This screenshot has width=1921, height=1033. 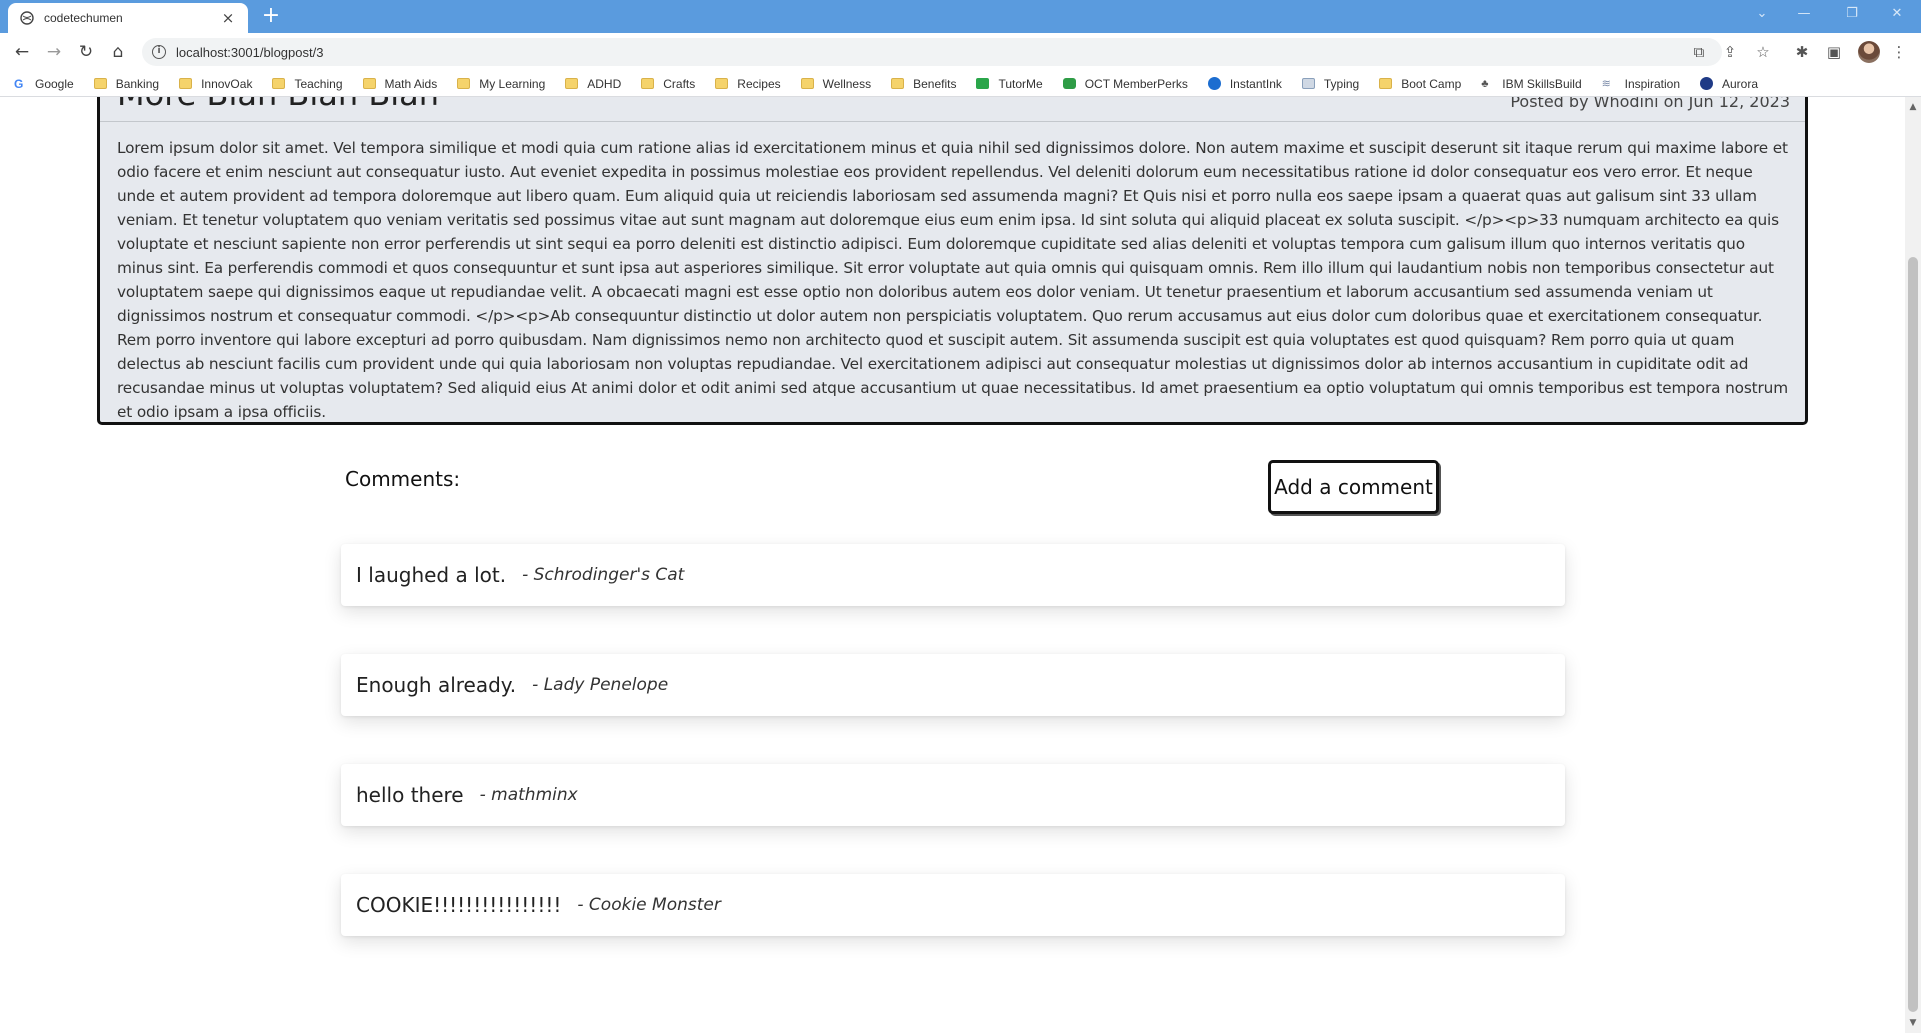 I want to click on bookmark-star-icon: ☆, so click(x=1763, y=52).